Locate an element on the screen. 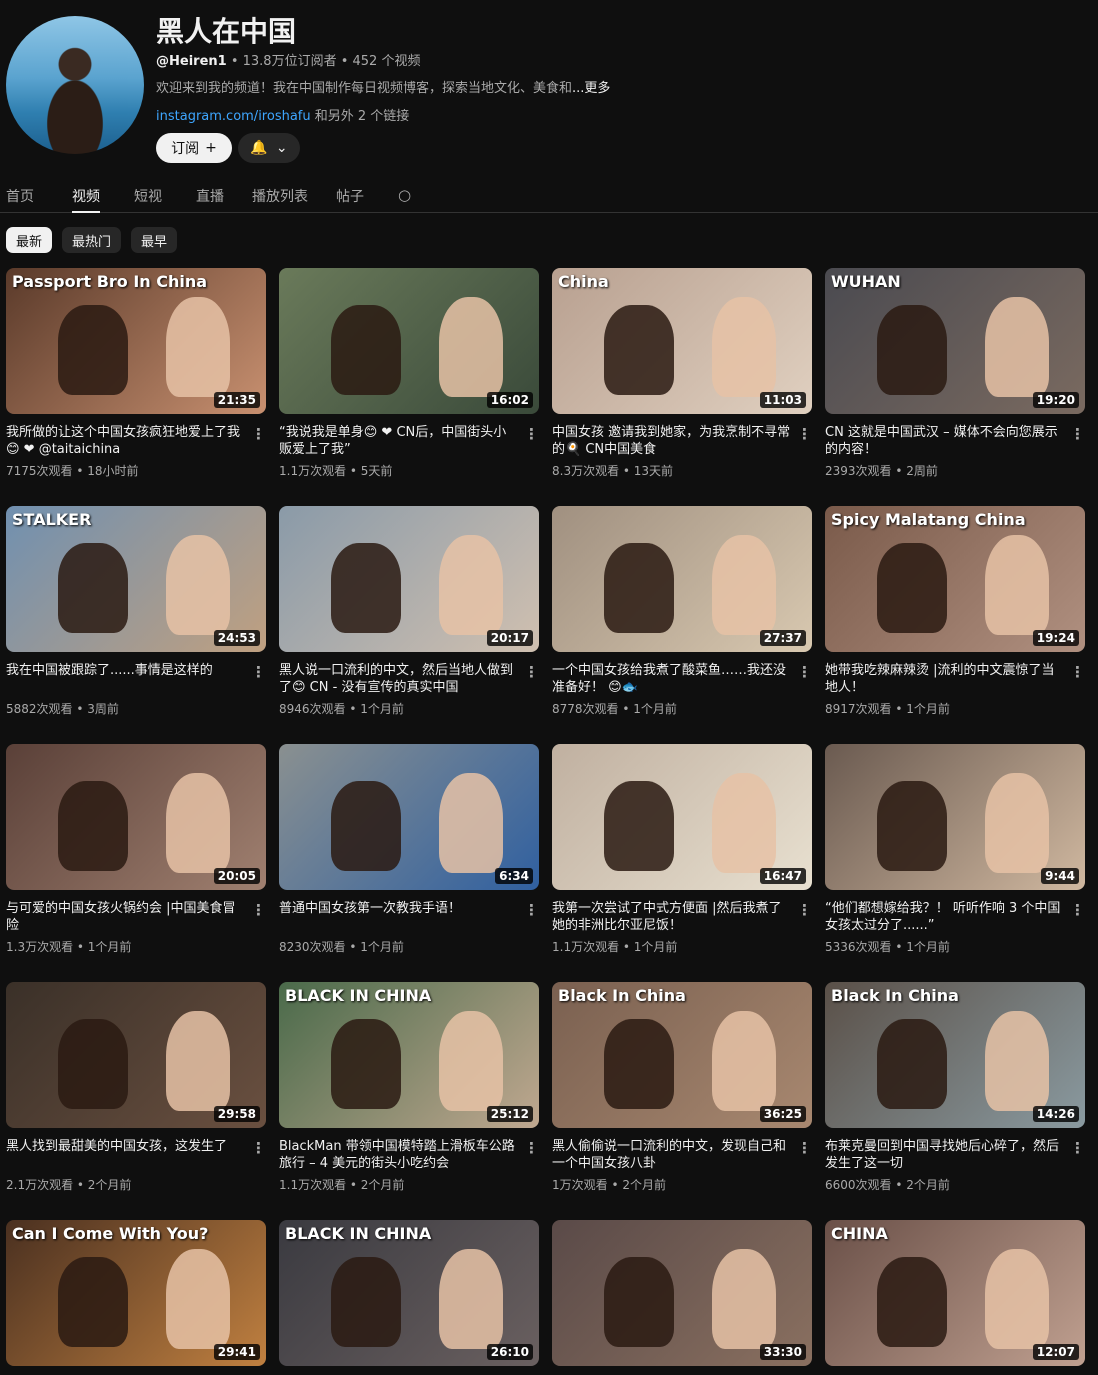  video-stats: 1.1万次观看 • 2个月前 is located at coordinates (342, 1185).